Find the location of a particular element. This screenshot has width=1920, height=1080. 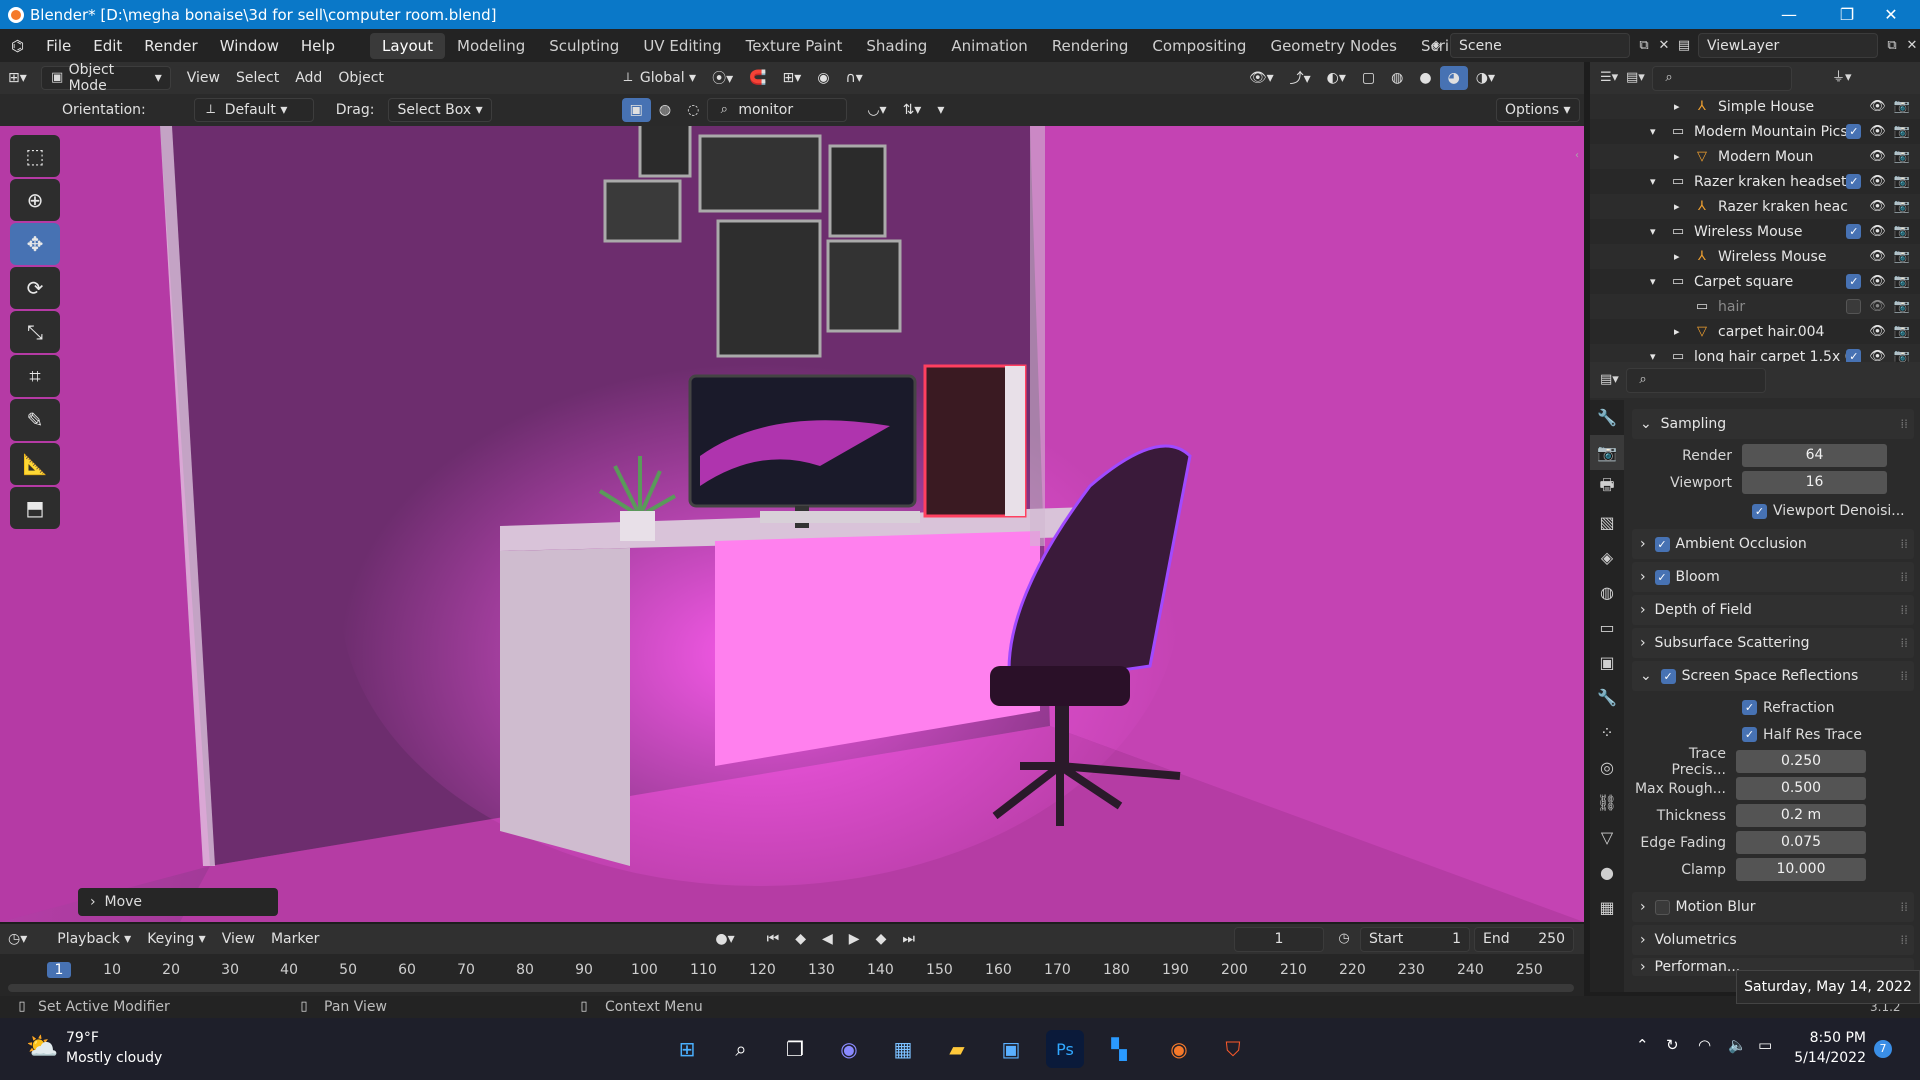

volumetrics-panel: › Volumetrics ⁞⁞ is located at coordinates (1773, 940).